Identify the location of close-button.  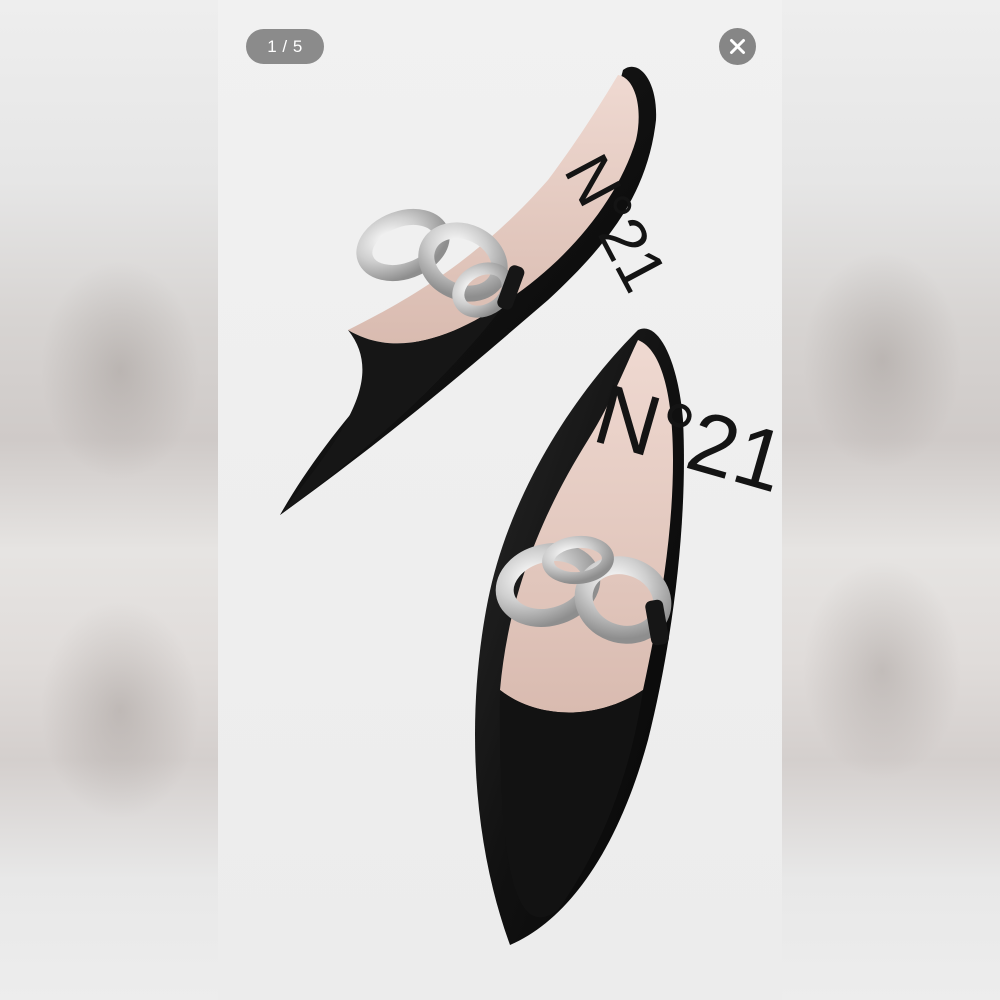
(737, 46).